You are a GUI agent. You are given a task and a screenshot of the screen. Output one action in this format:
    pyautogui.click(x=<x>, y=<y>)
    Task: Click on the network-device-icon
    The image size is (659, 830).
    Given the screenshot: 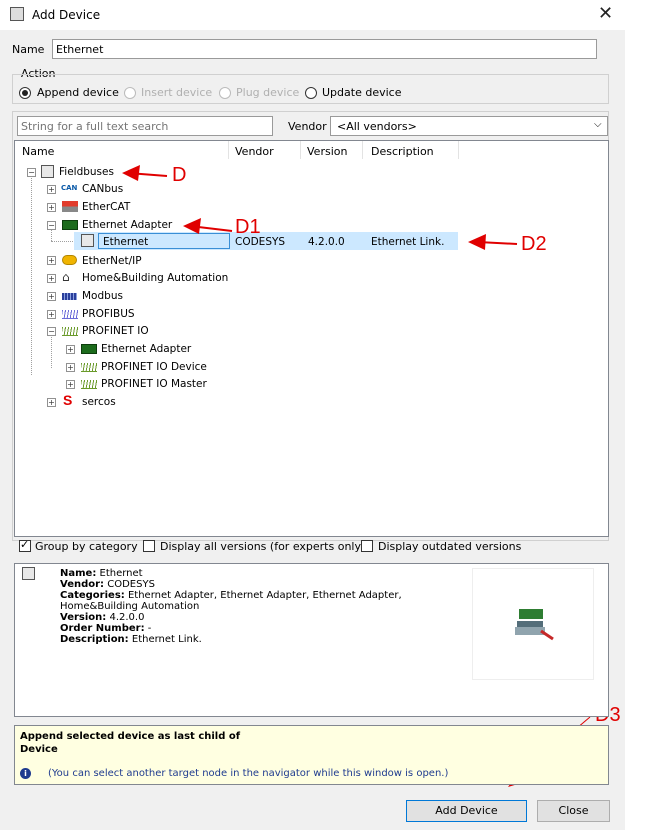 What is the action you would take?
    pyautogui.click(x=534, y=625)
    